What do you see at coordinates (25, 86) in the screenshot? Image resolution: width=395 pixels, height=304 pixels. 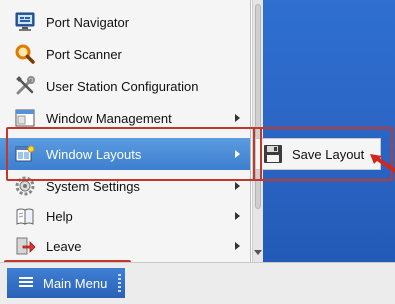 I see `tools-icon` at bounding box center [25, 86].